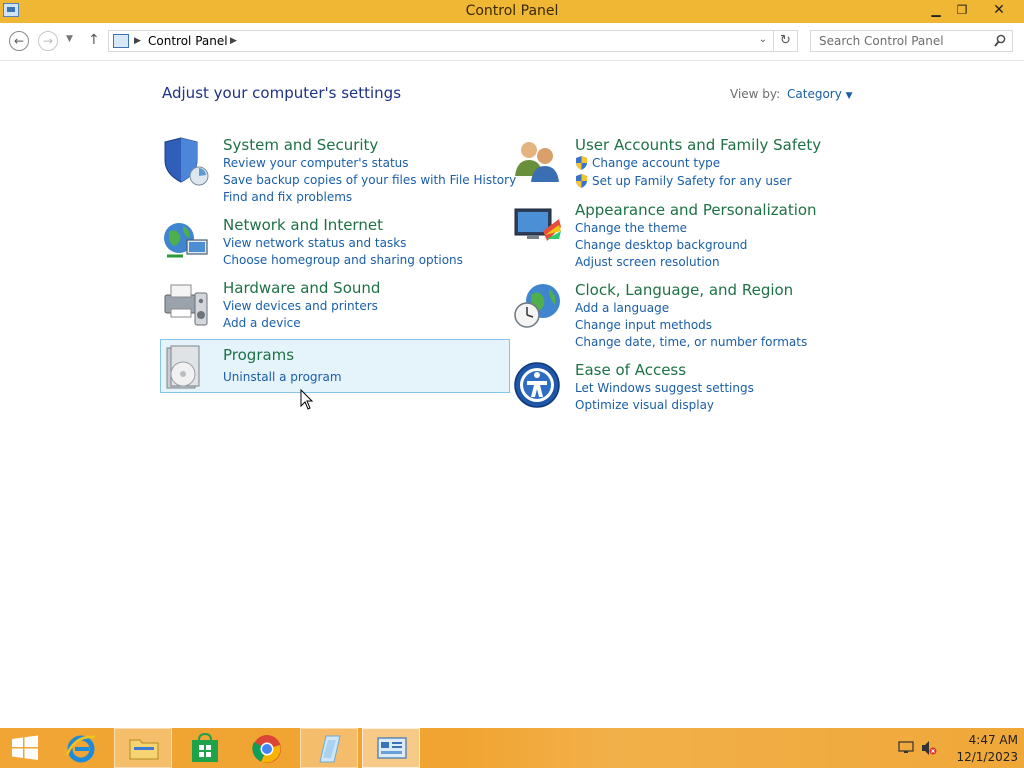 This screenshot has width=1024, height=768. I want to click on app-window-icon, so click(330, 749).